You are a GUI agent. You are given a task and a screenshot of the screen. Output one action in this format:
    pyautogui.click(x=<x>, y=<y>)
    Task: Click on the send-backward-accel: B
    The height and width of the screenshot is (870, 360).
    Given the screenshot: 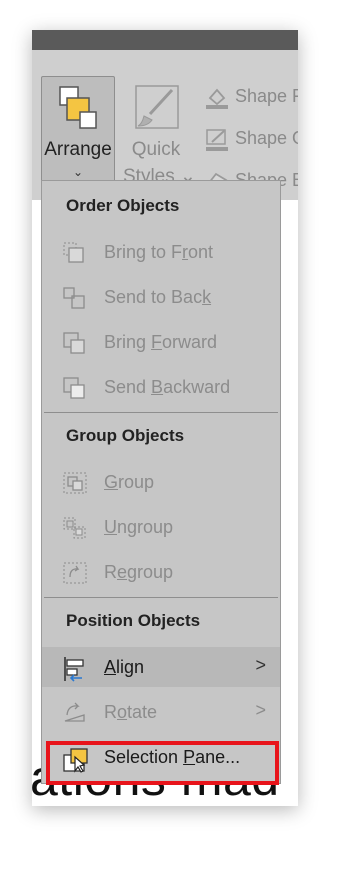 What is the action you would take?
    pyautogui.click(x=157, y=387)
    